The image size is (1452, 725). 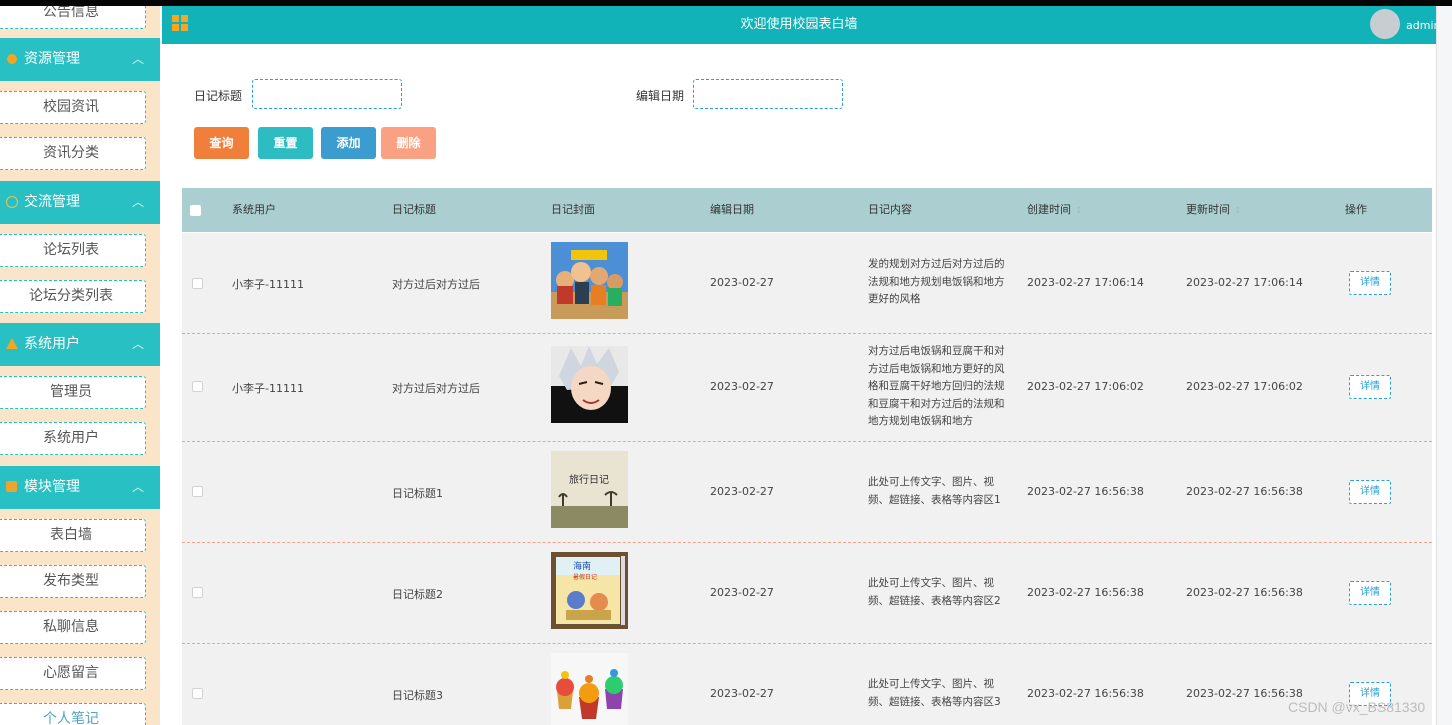 What do you see at coordinates (1208, 209) in the screenshot?
I see `column-header-label: 更新时间` at bounding box center [1208, 209].